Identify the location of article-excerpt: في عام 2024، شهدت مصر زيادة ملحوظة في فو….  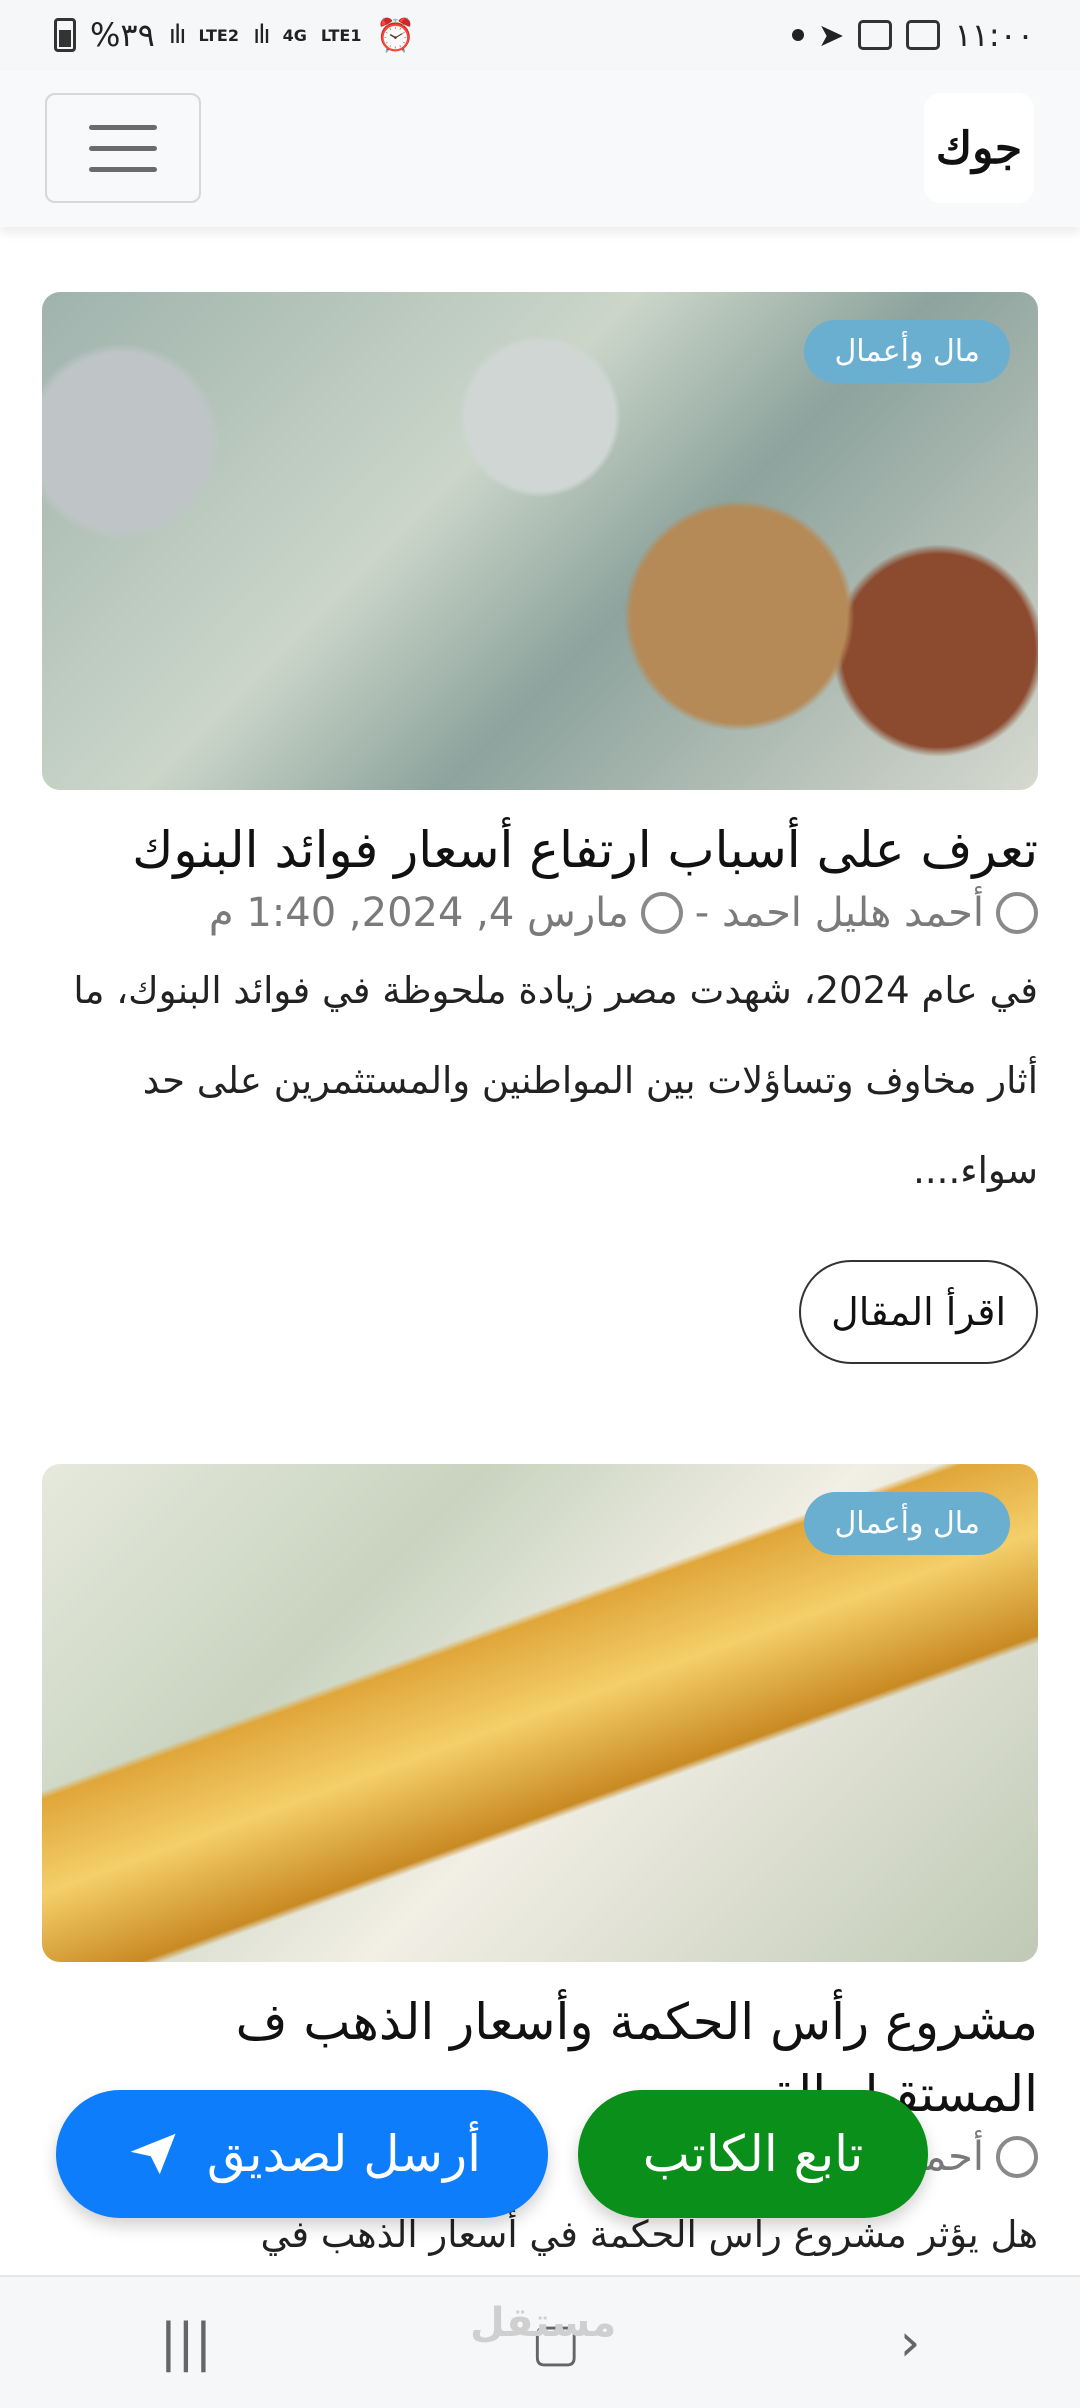
(555, 1080).